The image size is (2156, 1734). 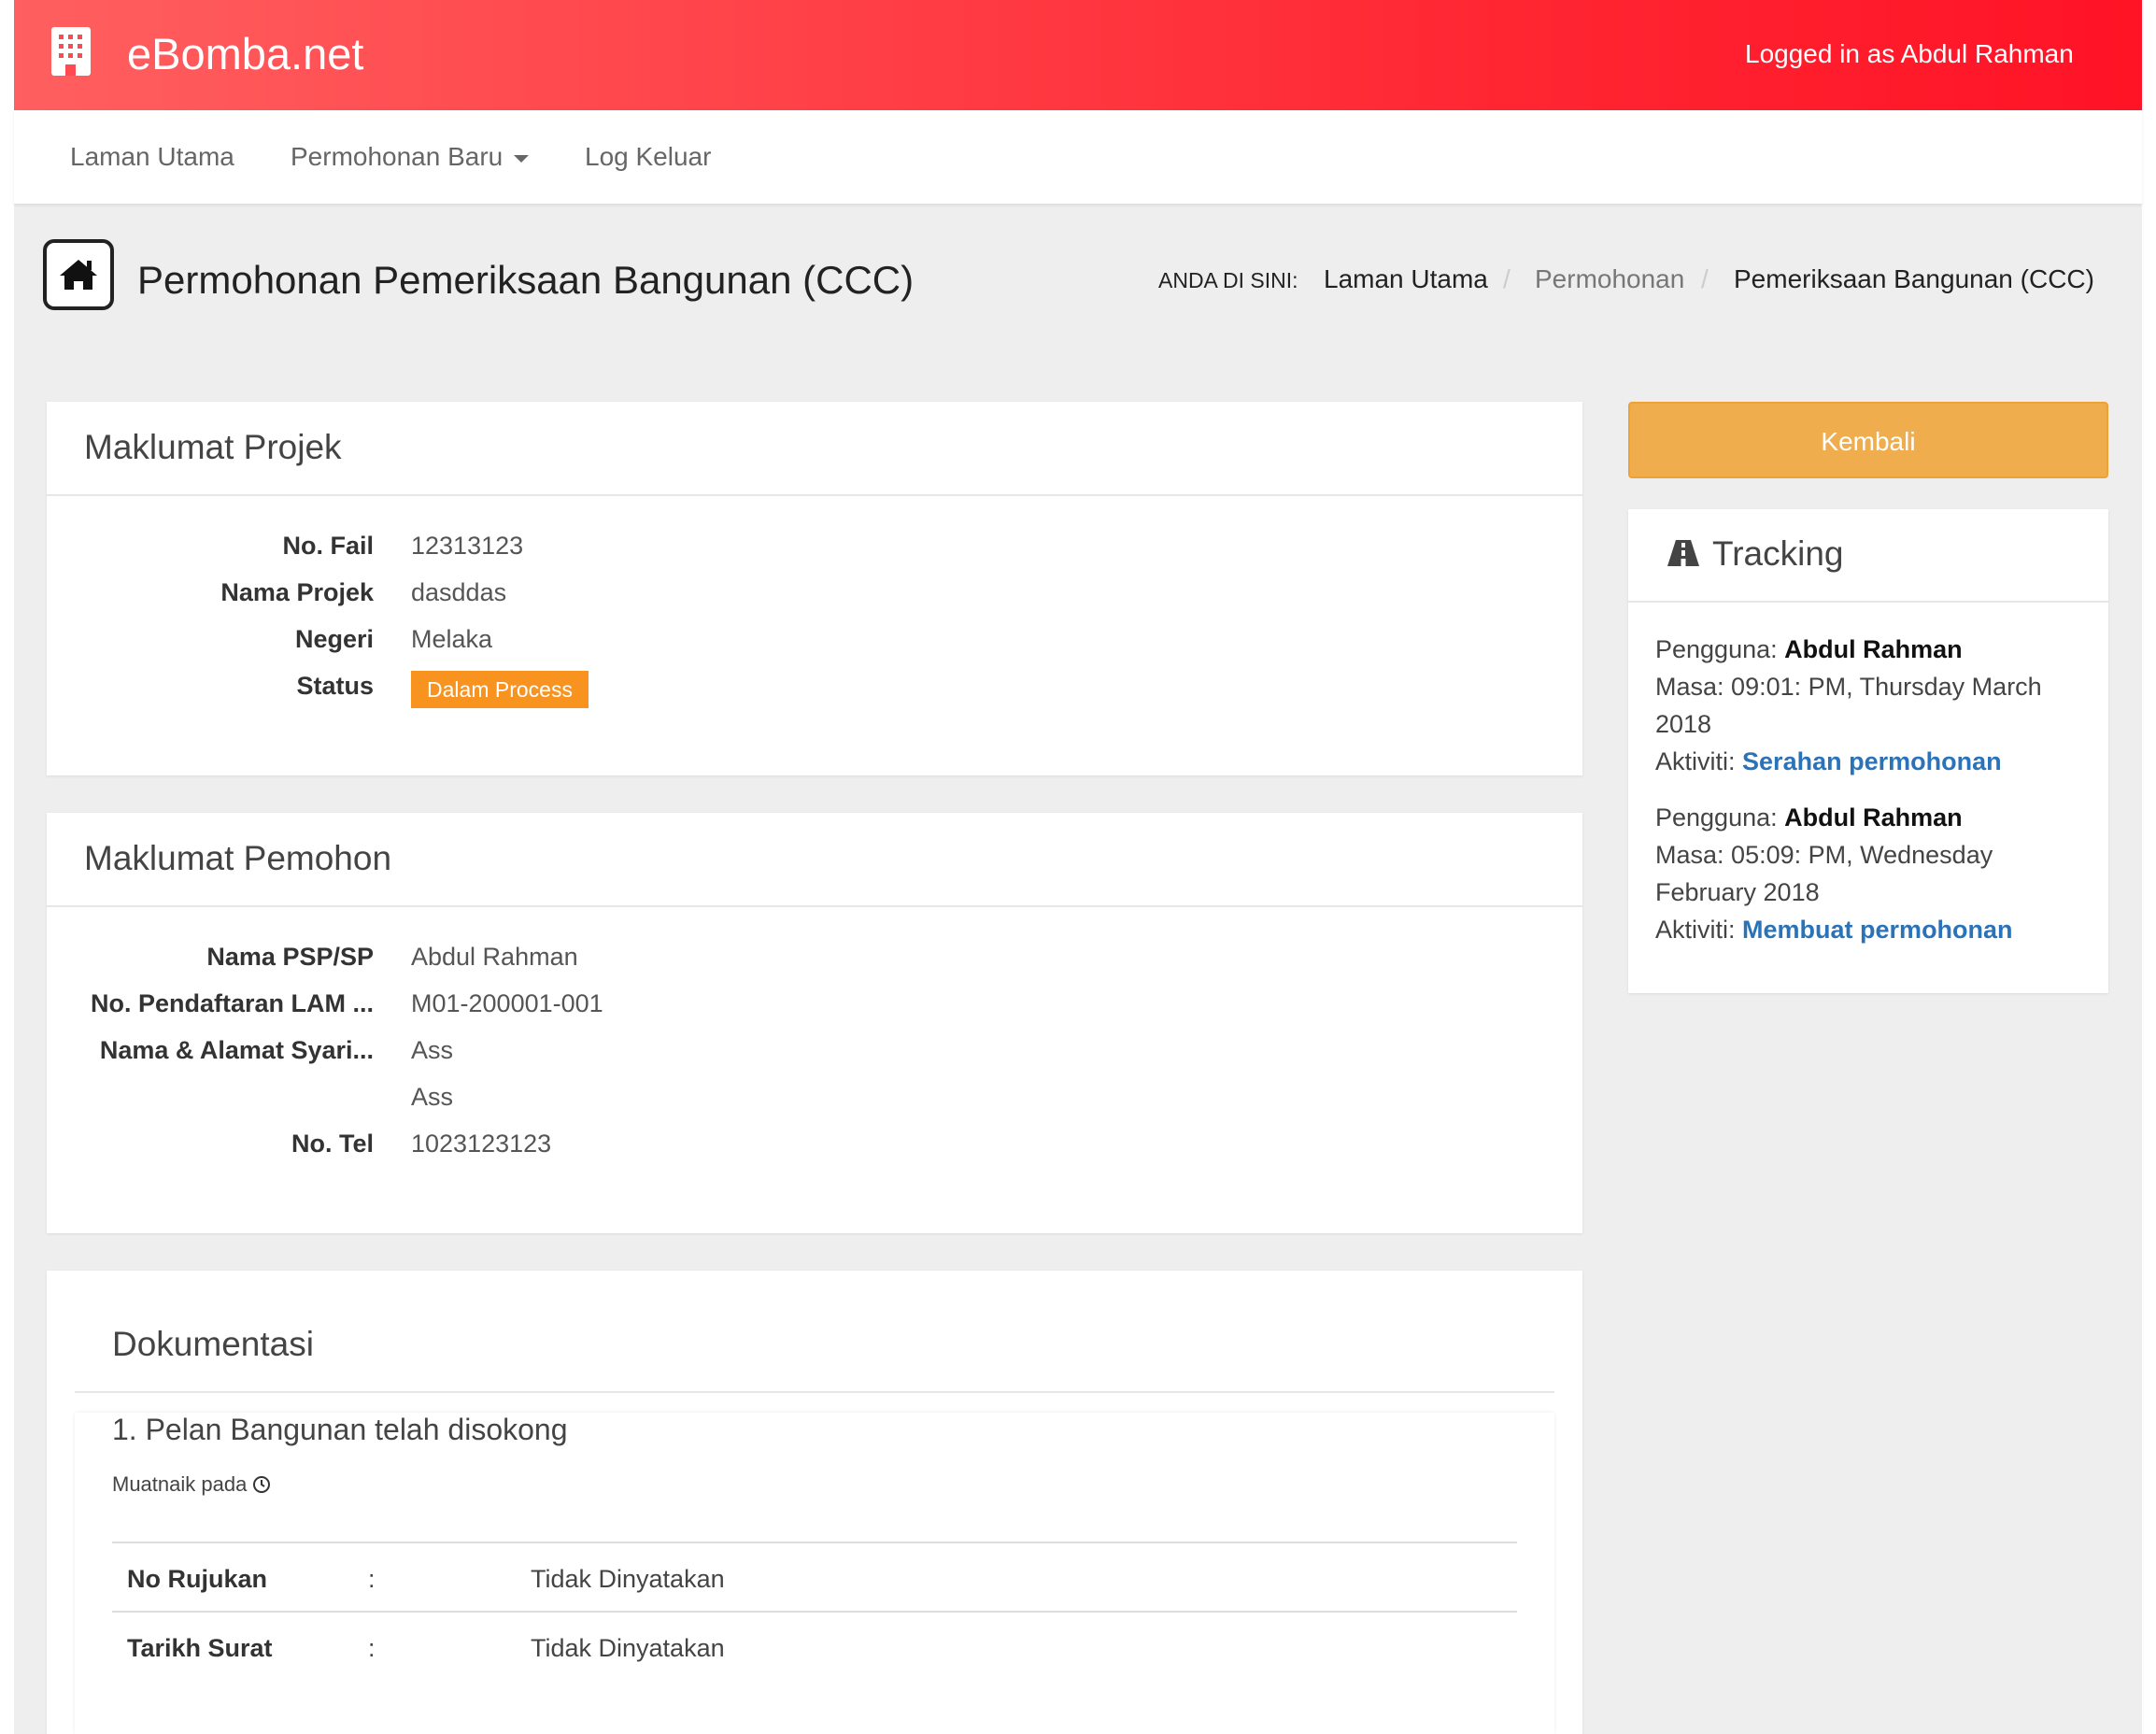 I want to click on tracking-title: Tracking, so click(x=1778, y=553).